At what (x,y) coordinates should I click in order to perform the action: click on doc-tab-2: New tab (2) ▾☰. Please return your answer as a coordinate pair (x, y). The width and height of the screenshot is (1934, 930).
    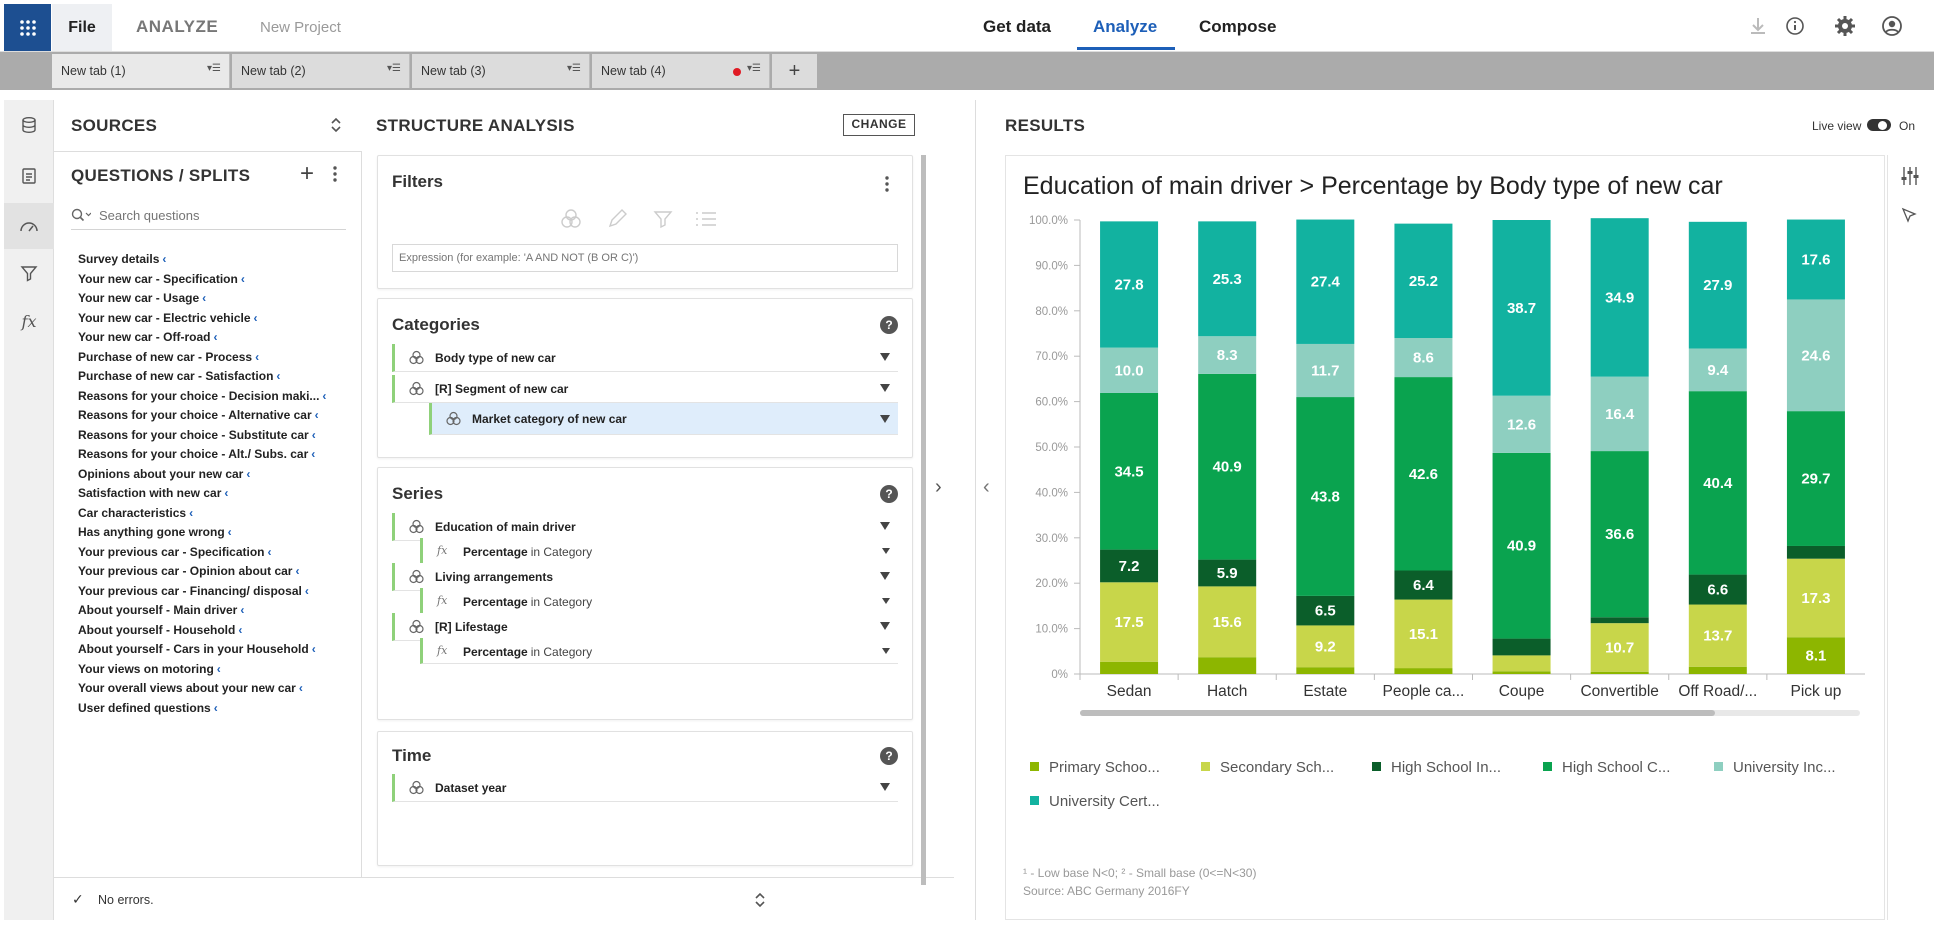
    Looking at the image, I should click on (321, 71).